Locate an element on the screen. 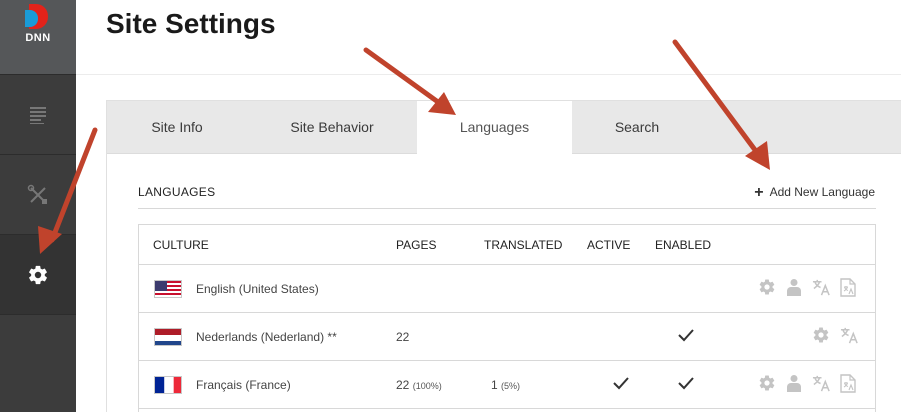 The image size is (901, 412). tab-search: Search is located at coordinates (637, 127).